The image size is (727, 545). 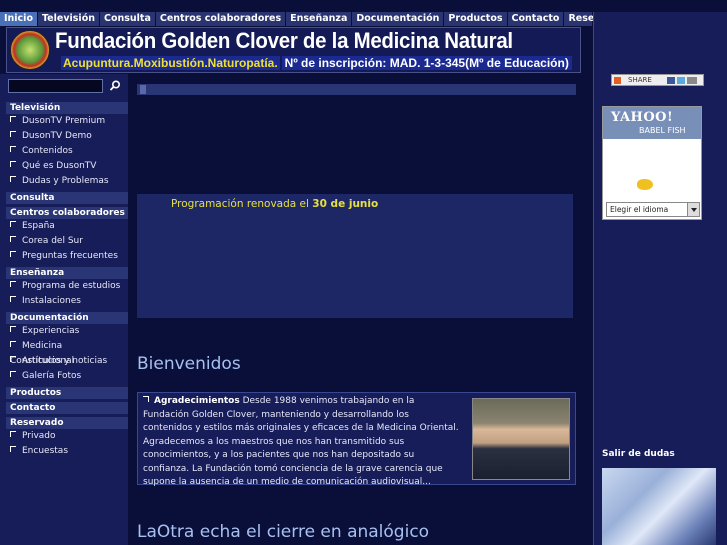 I want to click on sidebar-item: Galería Fotos, so click(x=67, y=376).